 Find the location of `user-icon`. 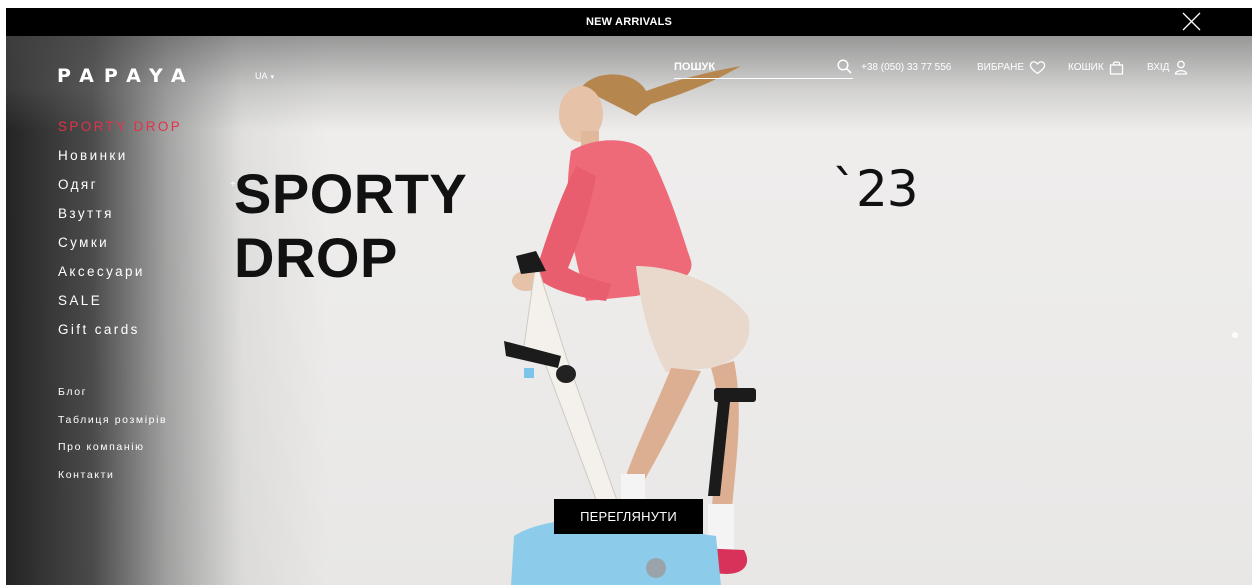

user-icon is located at coordinates (1181, 67).